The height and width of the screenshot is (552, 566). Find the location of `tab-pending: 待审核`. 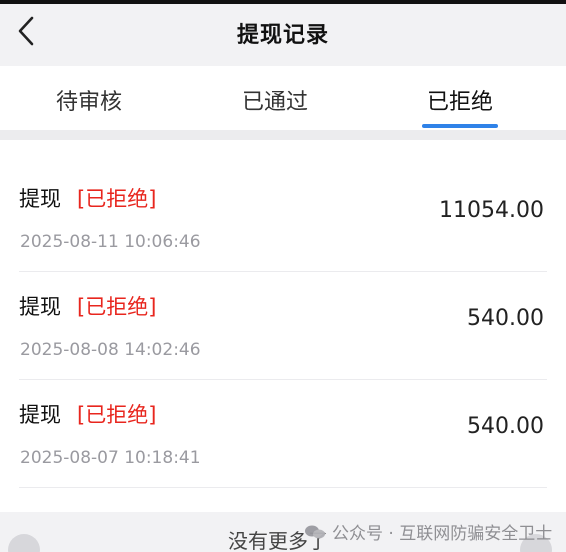

tab-pending: 待审核 is located at coordinates (89, 100).